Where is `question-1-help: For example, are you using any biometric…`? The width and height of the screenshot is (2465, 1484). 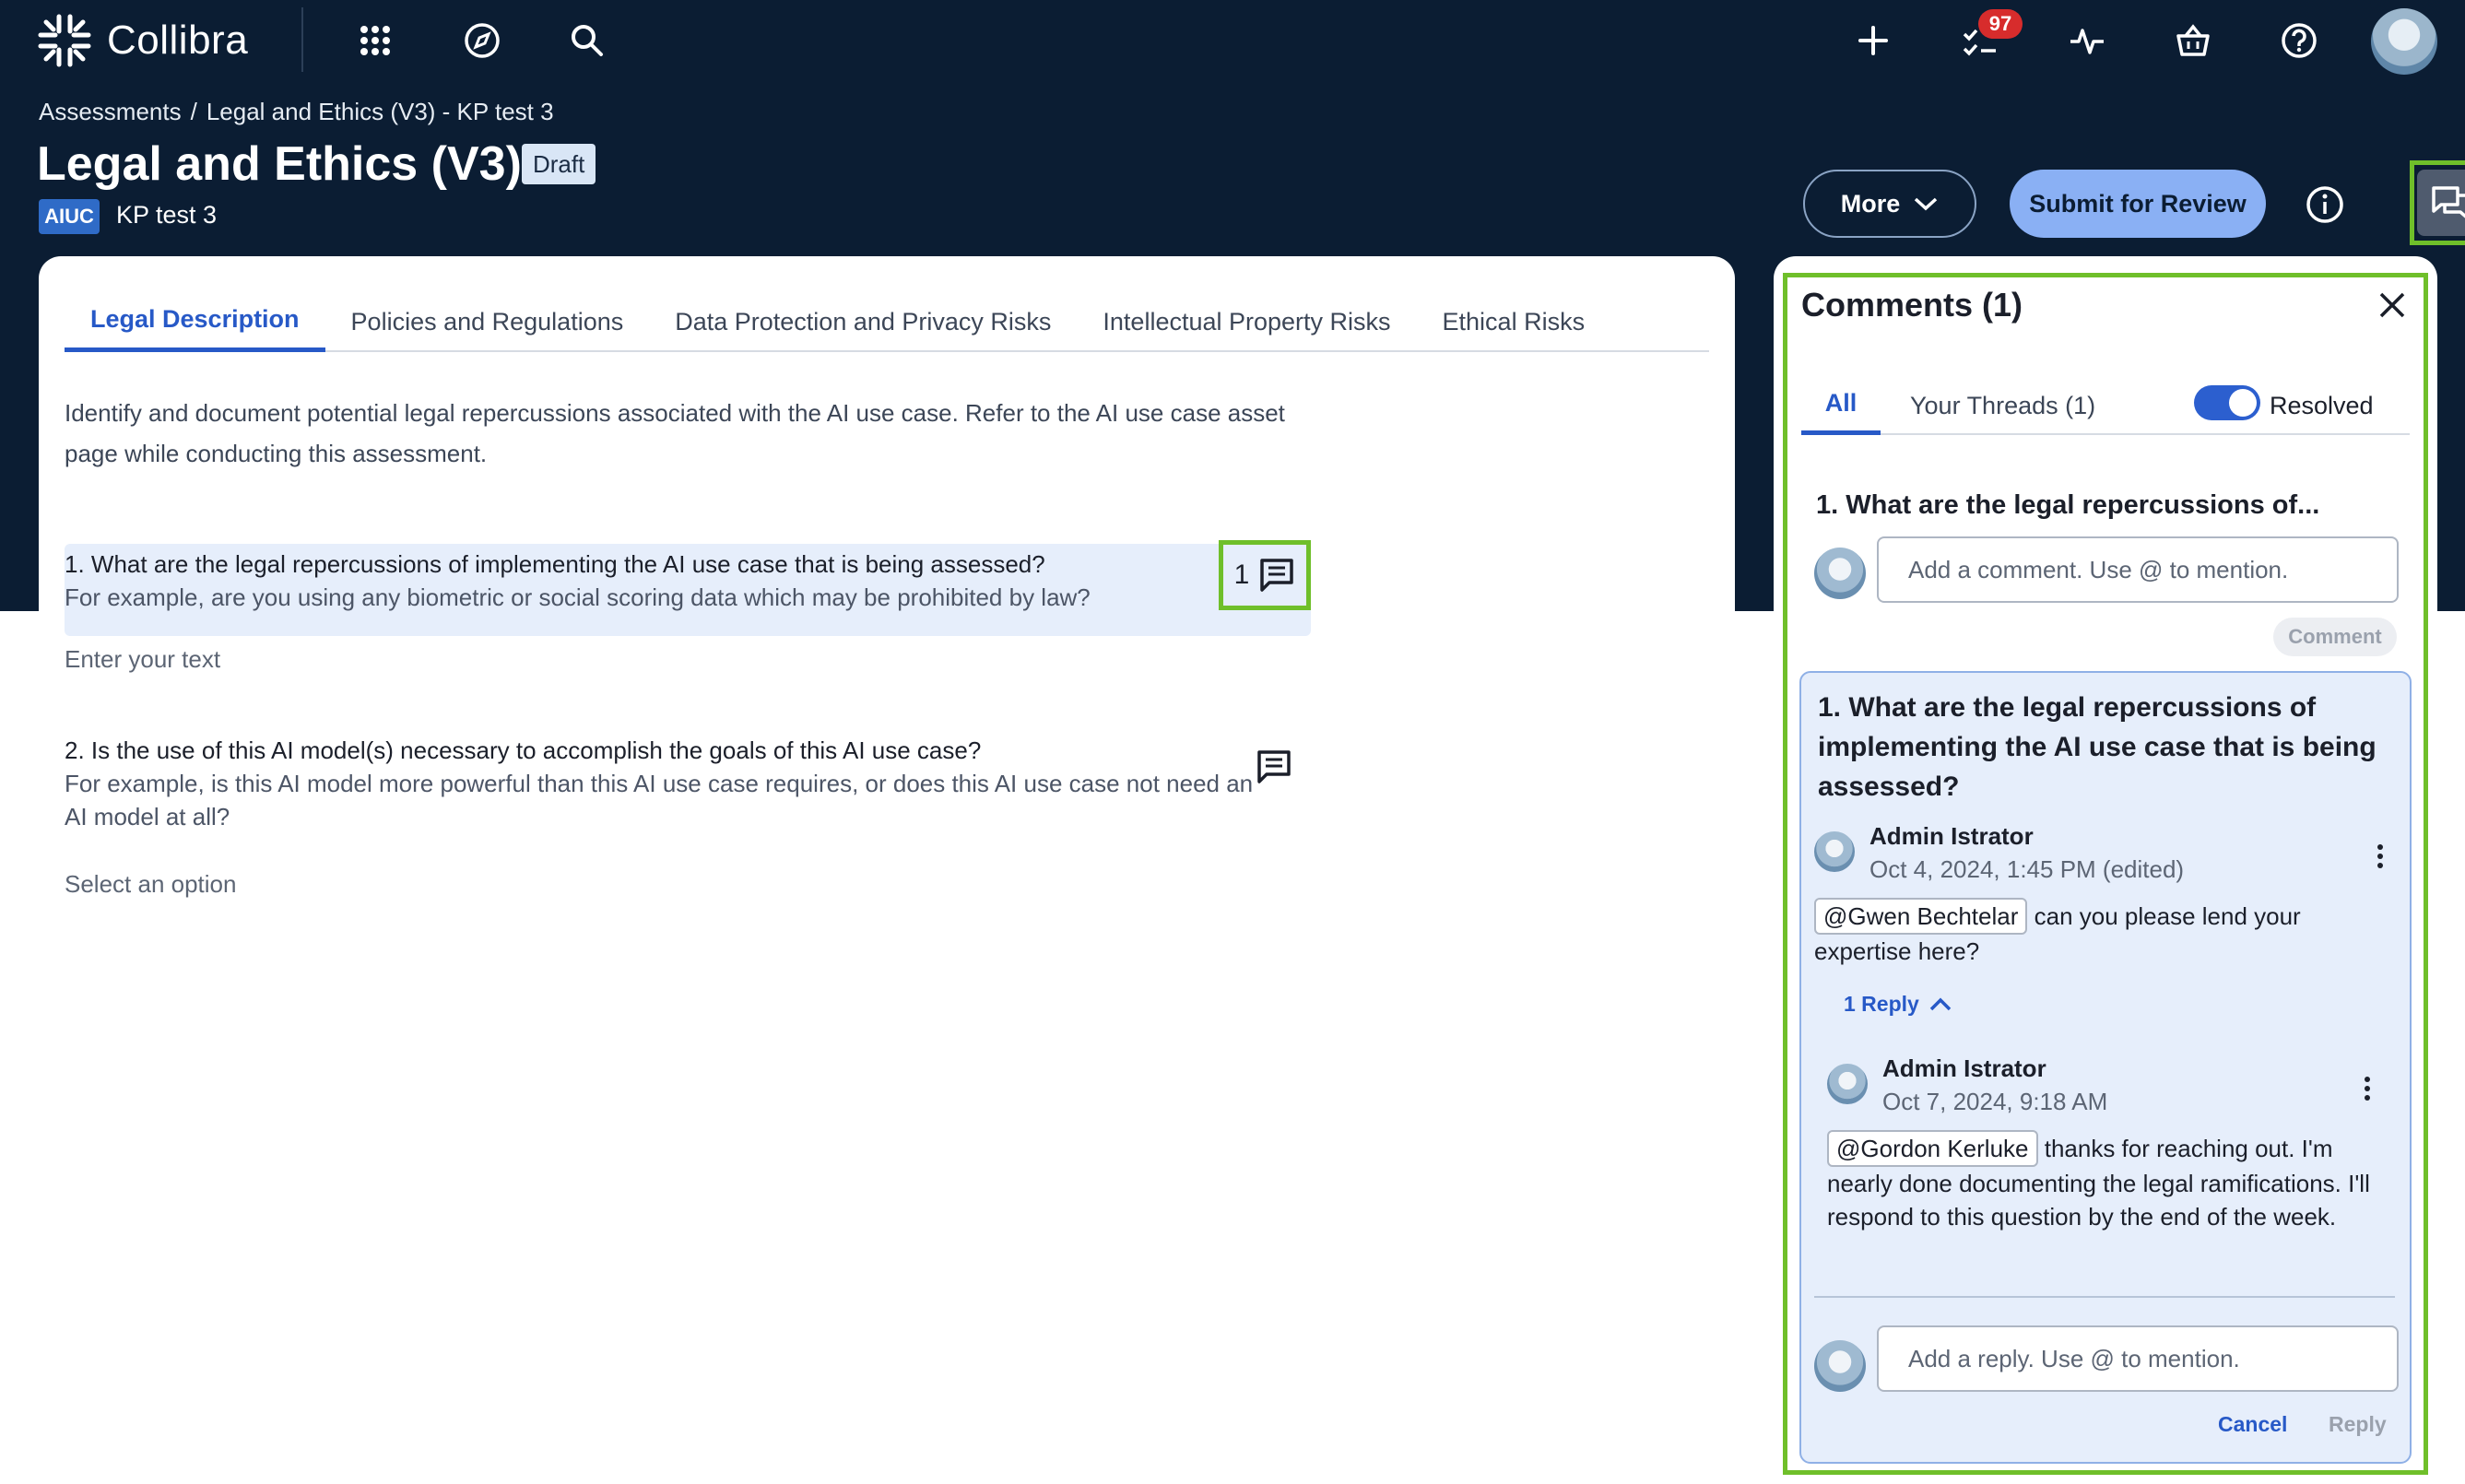
question-1-help: For example, are you using any biometric… is located at coordinates (578, 597).